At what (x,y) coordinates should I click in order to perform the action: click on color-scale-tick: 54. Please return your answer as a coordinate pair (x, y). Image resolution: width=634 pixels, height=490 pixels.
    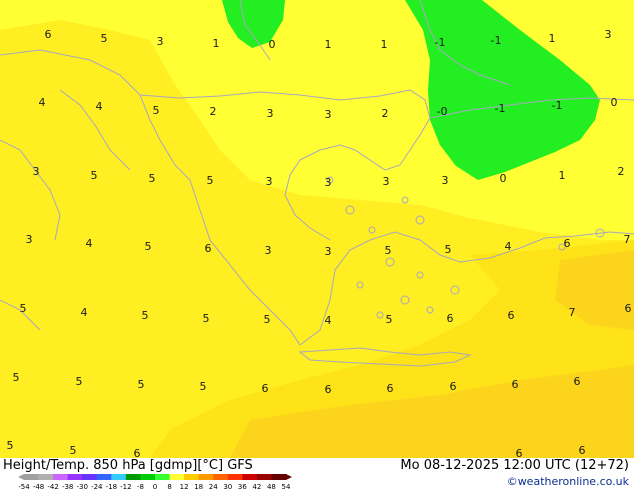
    Looking at the image, I should click on (286, 486).